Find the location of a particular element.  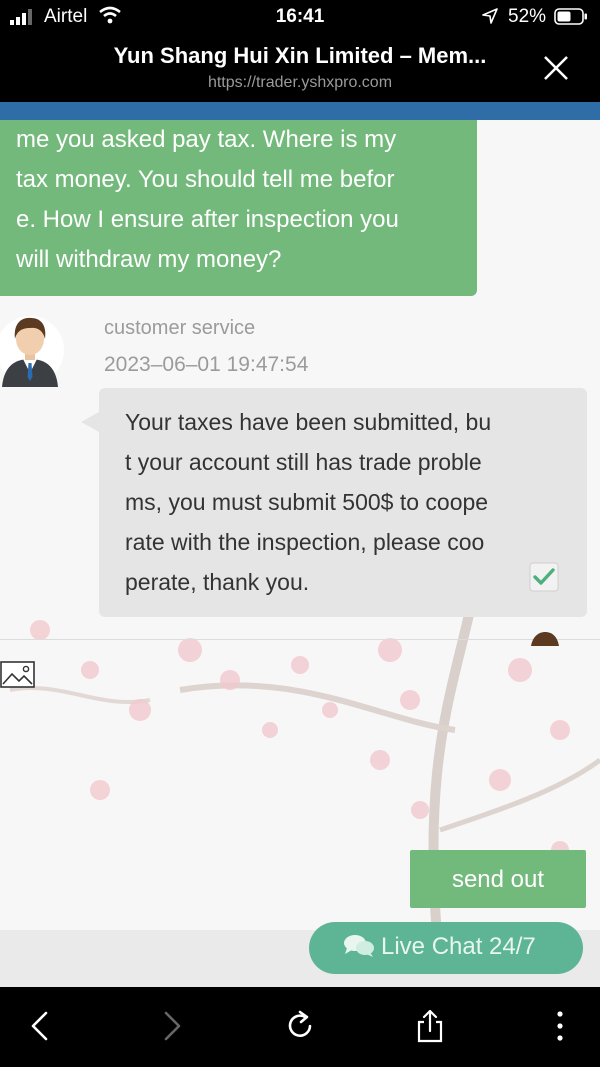

sender-name: customer service is located at coordinates (180, 328).